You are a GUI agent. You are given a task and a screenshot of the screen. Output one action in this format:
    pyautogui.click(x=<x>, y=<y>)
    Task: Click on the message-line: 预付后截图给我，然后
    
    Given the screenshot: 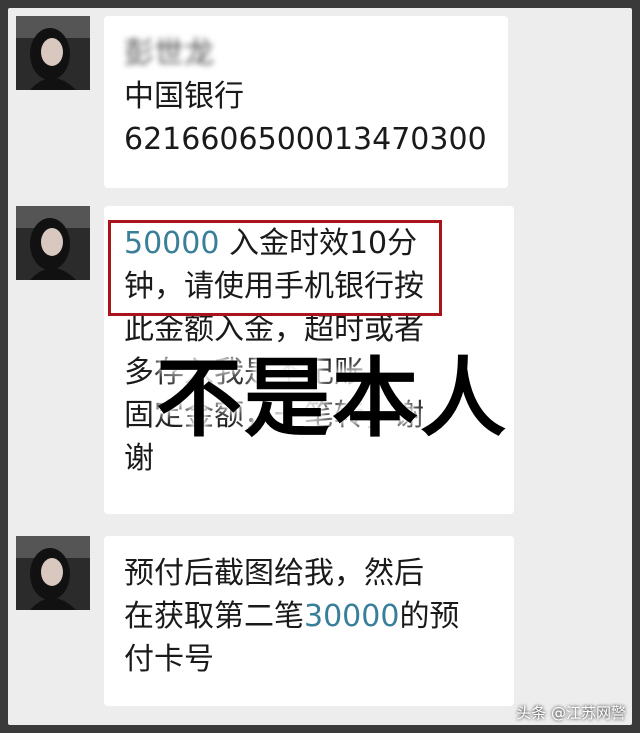 What is the action you would take?
    pyautogui.click(x=274, y=573)
    